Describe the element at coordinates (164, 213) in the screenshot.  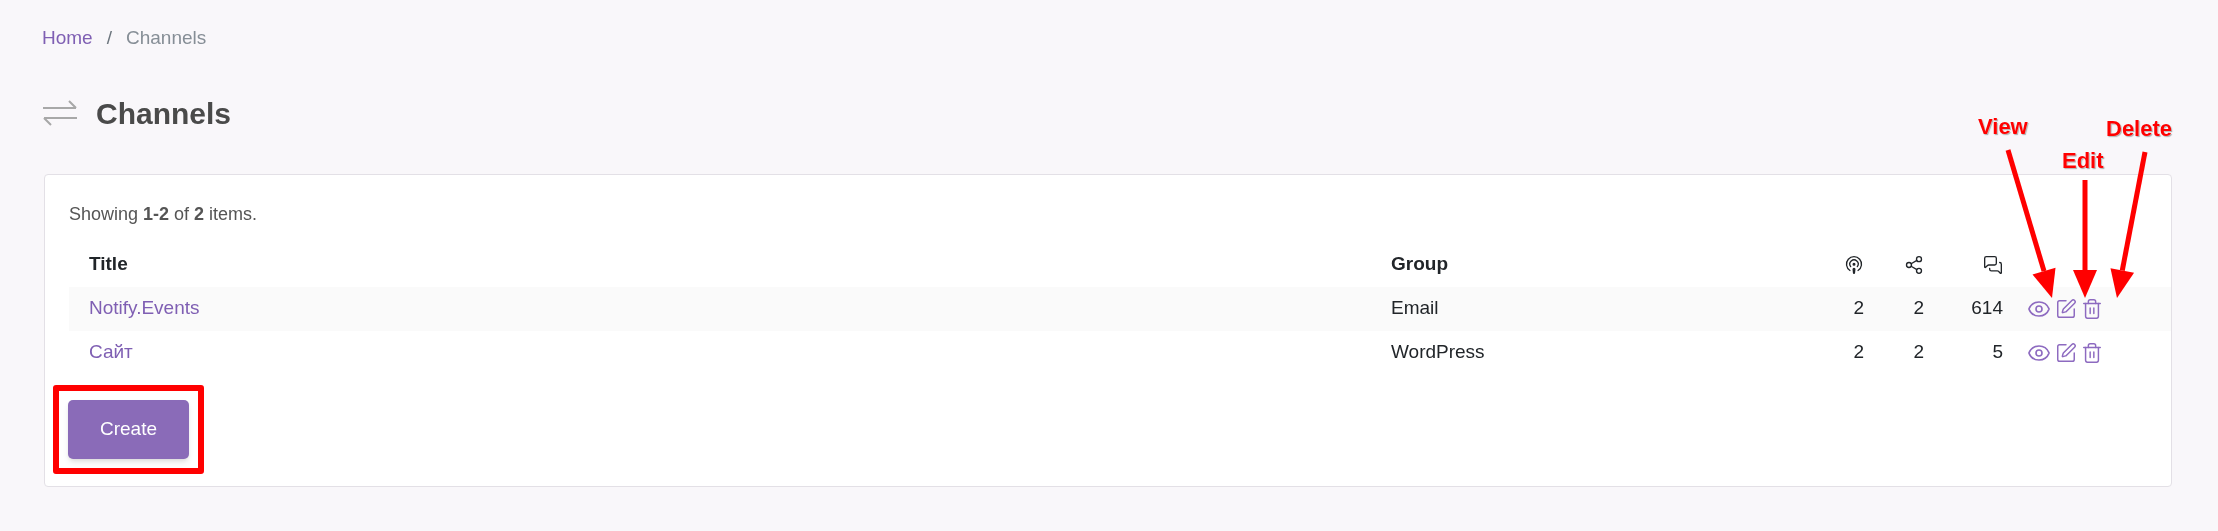
I see `summary-text: Showing 1-2 of 2 items.` at that location.